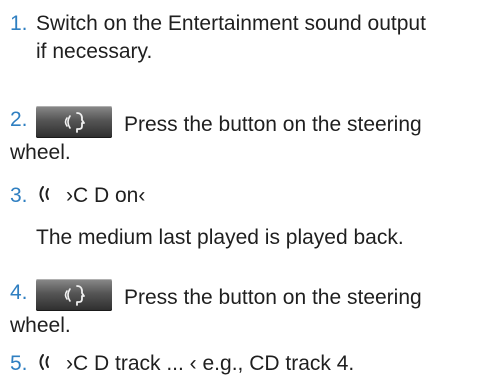 The image size is (497, 384). Describe the element at coordinates (106, 195) in the screenshot. I see `voice-command-text: ›C D on‹` at that location.